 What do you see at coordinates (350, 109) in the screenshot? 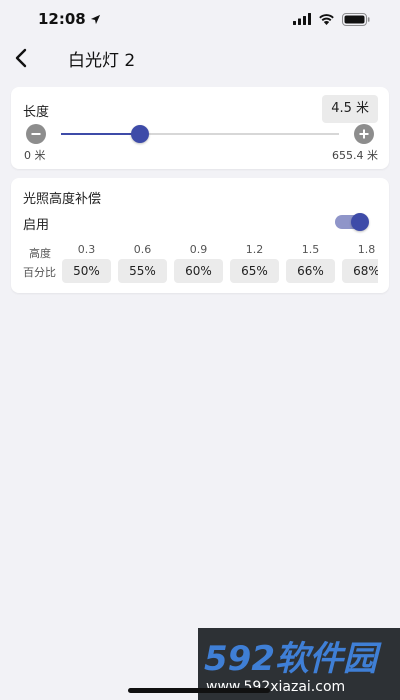
I see `length-value-field: 4.5 米` at bounding box center [350, 109].